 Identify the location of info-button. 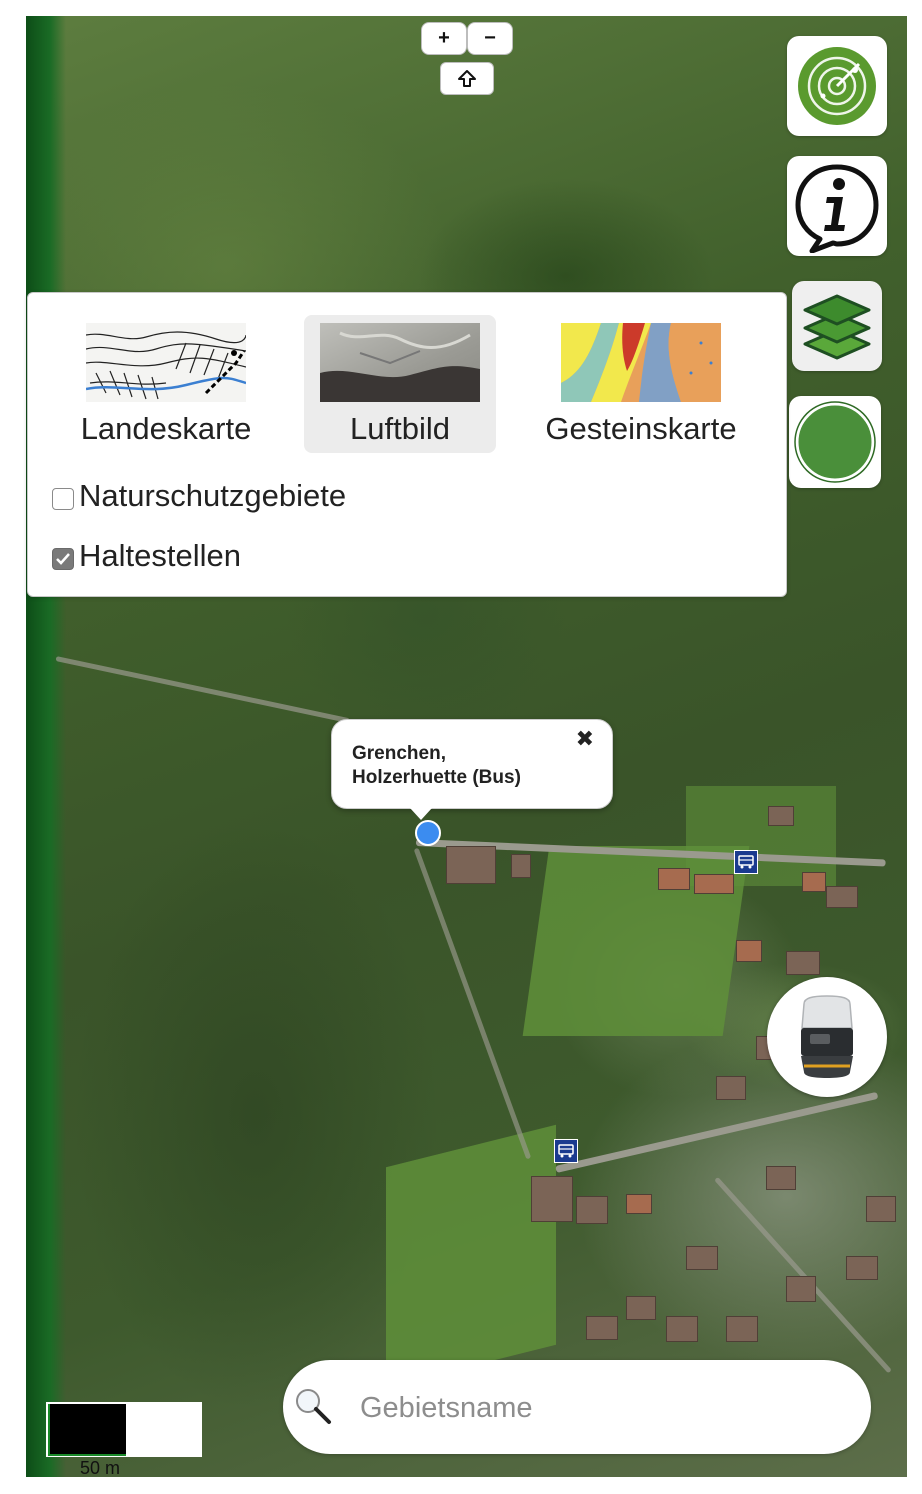
(837, 206).